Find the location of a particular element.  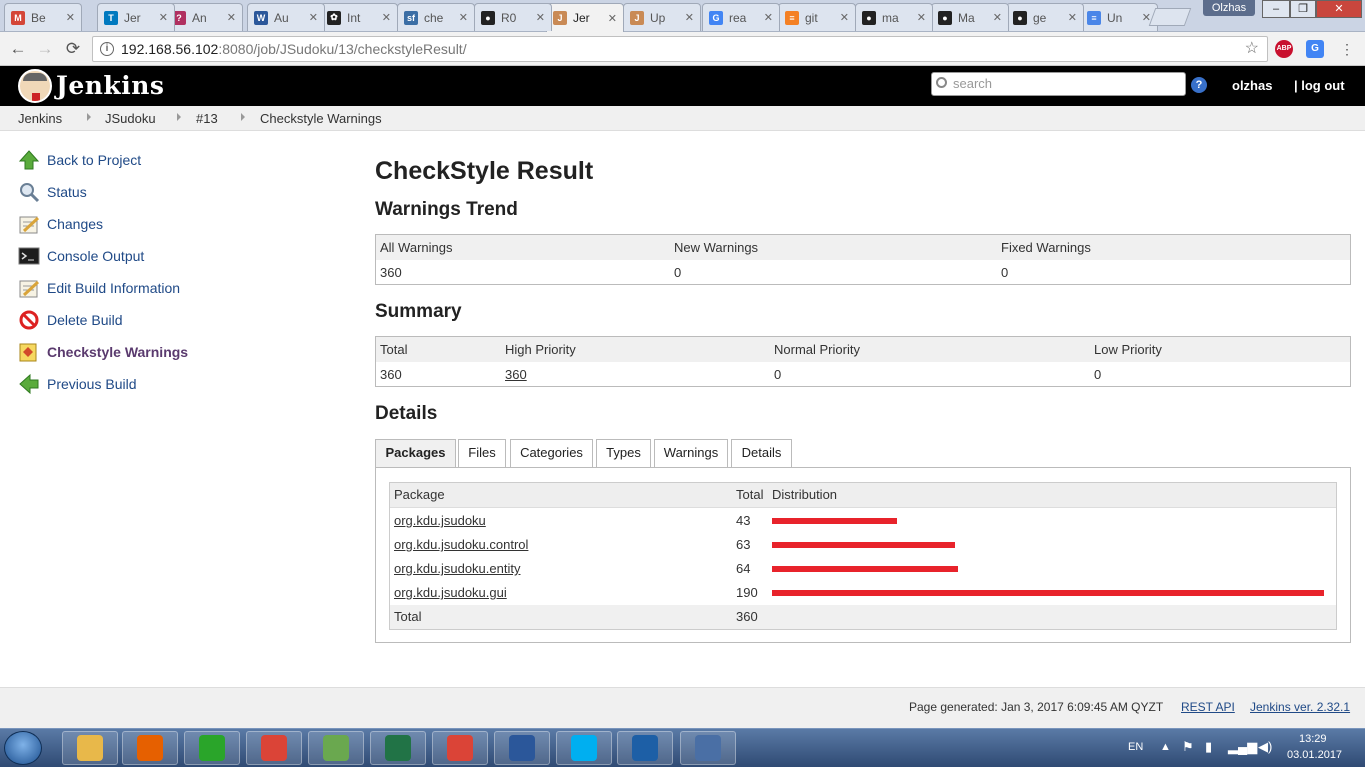

translate-icon: G is located at coordinates (1315, 49).